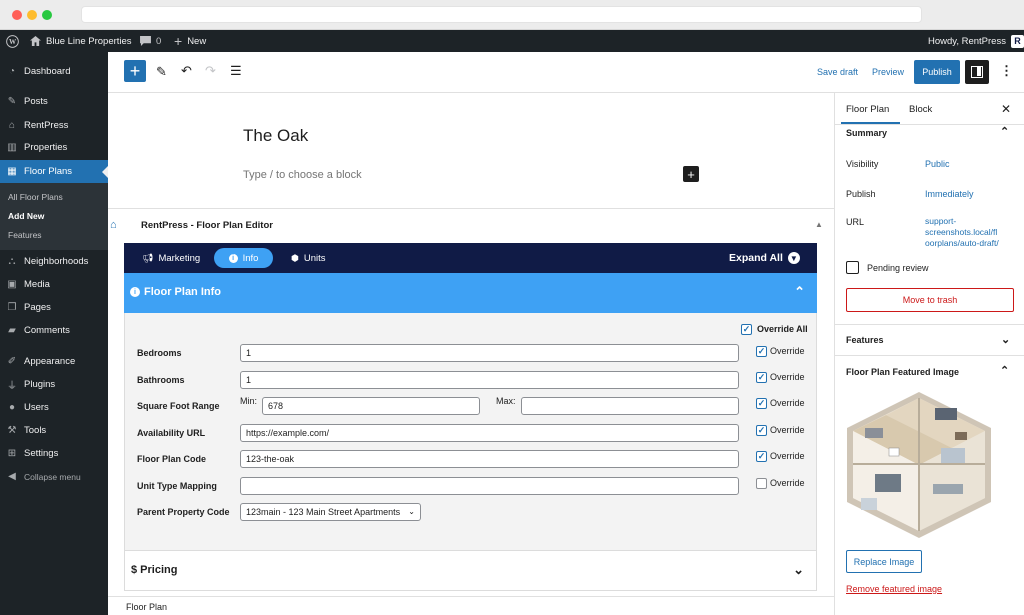 Image resolution: width=1024 pixels, height=615 pixels. I want to click on pricing-title: $ Pricing, so click(154, 570).